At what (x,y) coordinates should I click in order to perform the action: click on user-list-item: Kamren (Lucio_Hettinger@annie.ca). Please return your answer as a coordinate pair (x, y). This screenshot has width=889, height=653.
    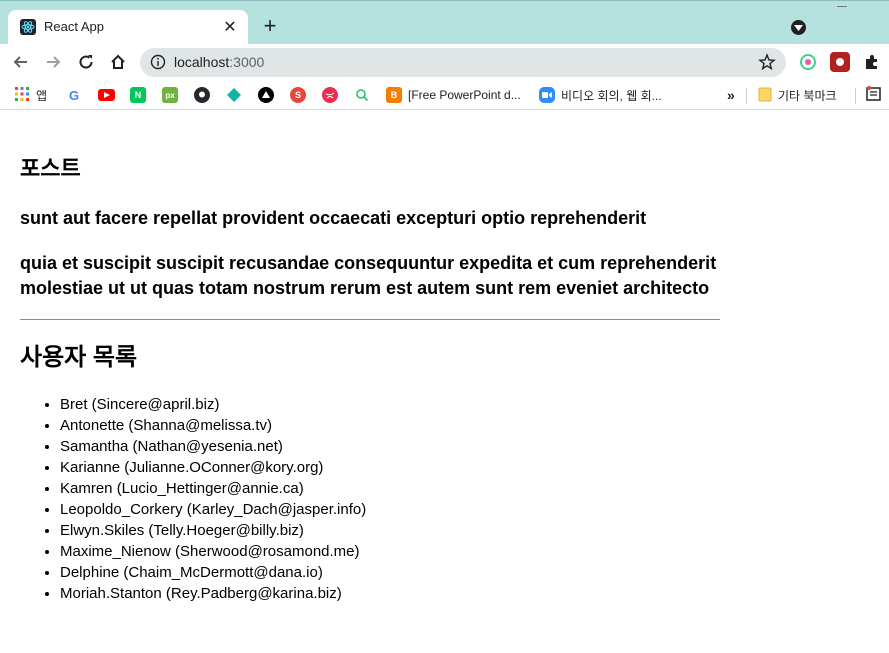
    Looking at the image, I should click on (390, 488).